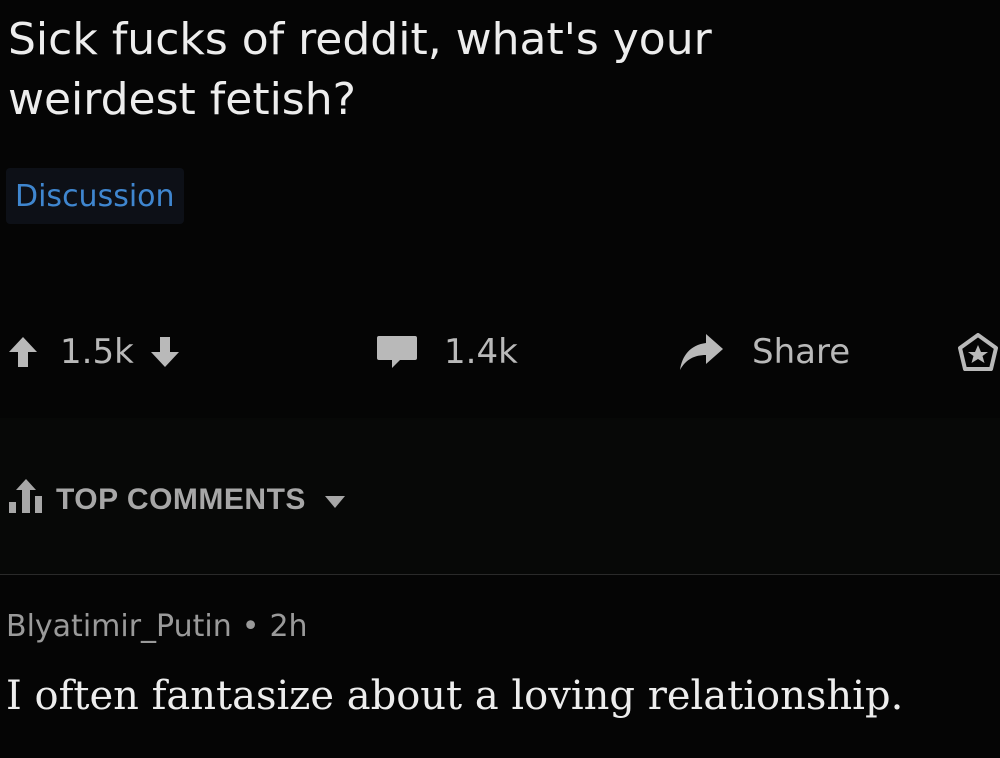  I want to click on award-button, so click(978, 352).